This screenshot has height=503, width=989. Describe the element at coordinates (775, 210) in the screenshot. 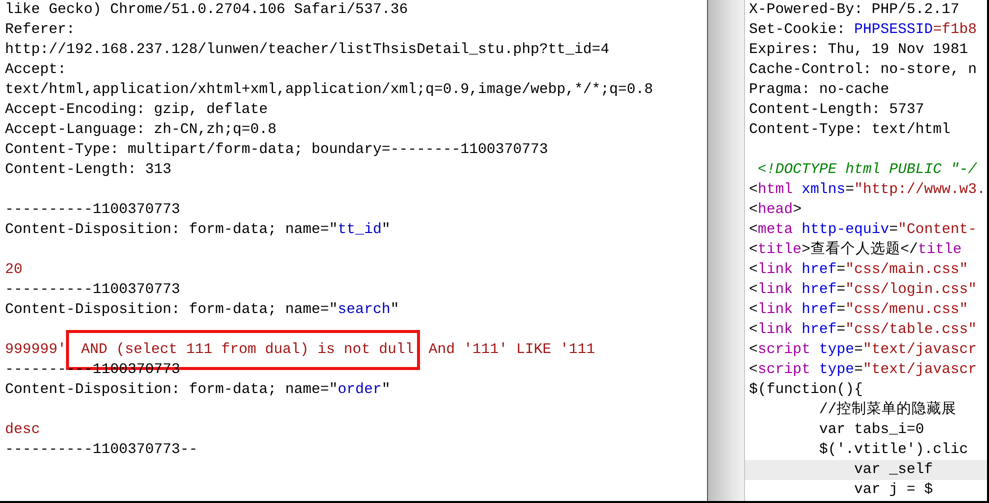

I see `code-text: head` at that location.